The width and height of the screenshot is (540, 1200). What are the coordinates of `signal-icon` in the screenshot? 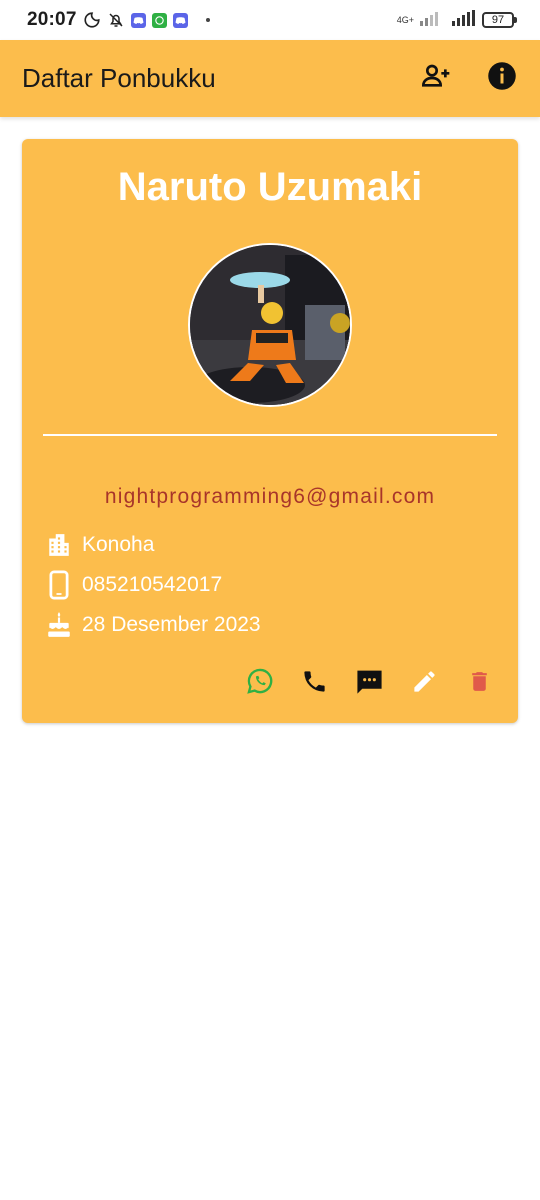 It's located at (433, 20).